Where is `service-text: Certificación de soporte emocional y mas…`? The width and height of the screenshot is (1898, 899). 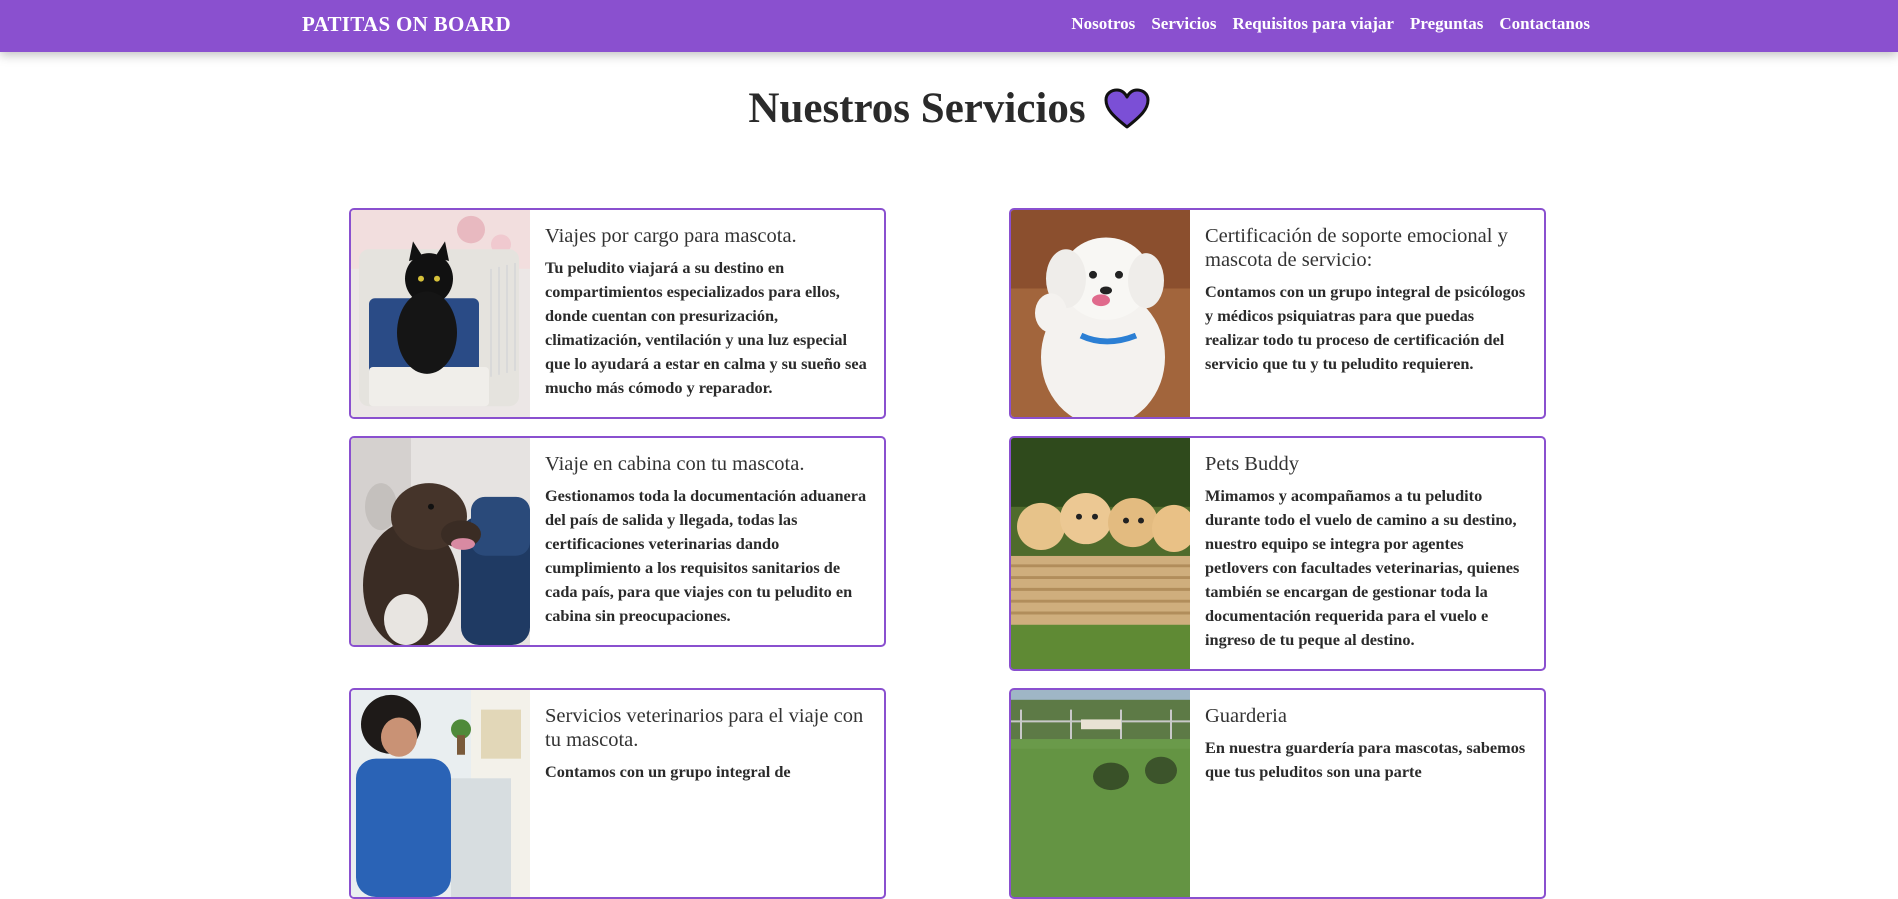 service-text: Certificación de soporte emocional y mas… is located at coordinates (1367, 300).